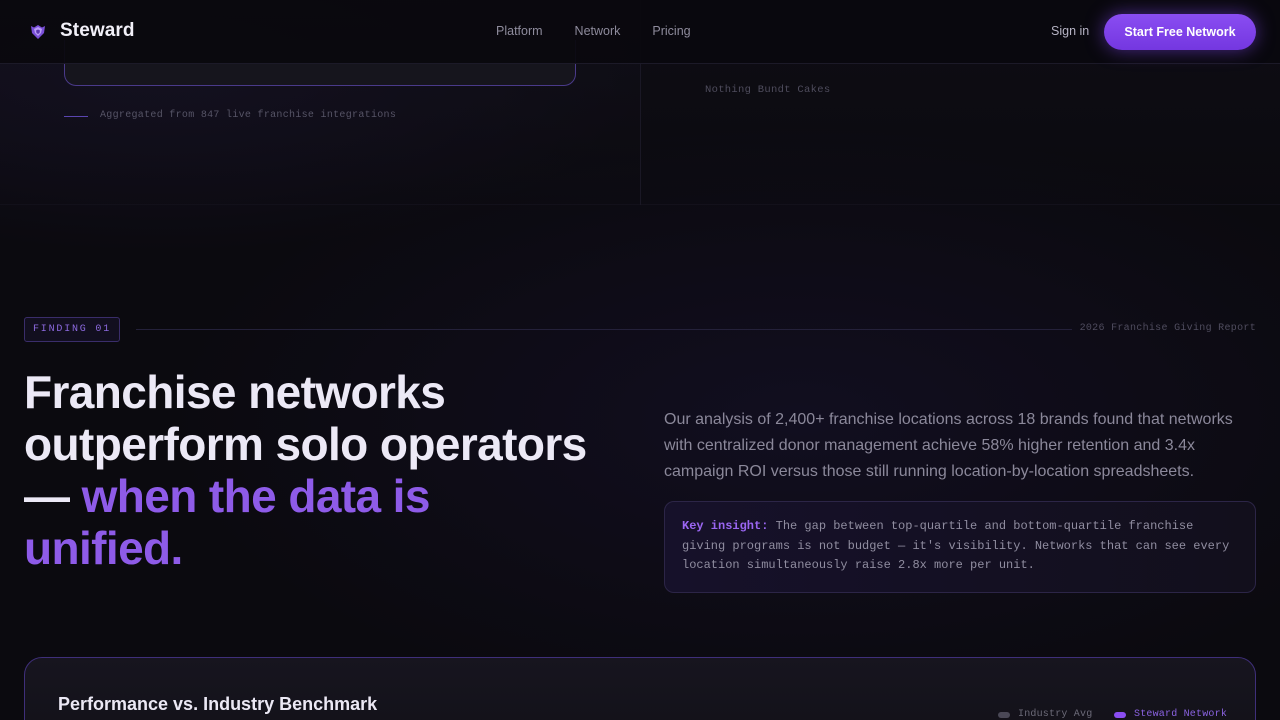  Describe the element at coordinates (256, 496) in the screenshot. I see `headline-accent-1: when the data is` at that location.